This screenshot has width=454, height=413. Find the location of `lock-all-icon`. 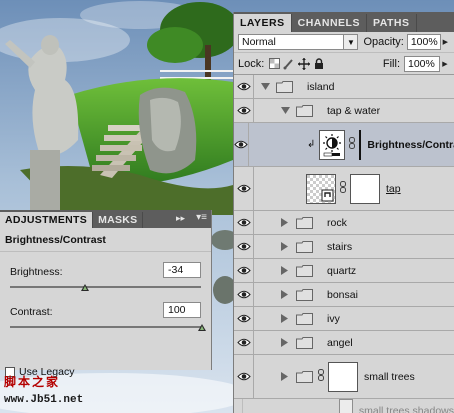

lock-all-icon is located at coordinates (319, 63).